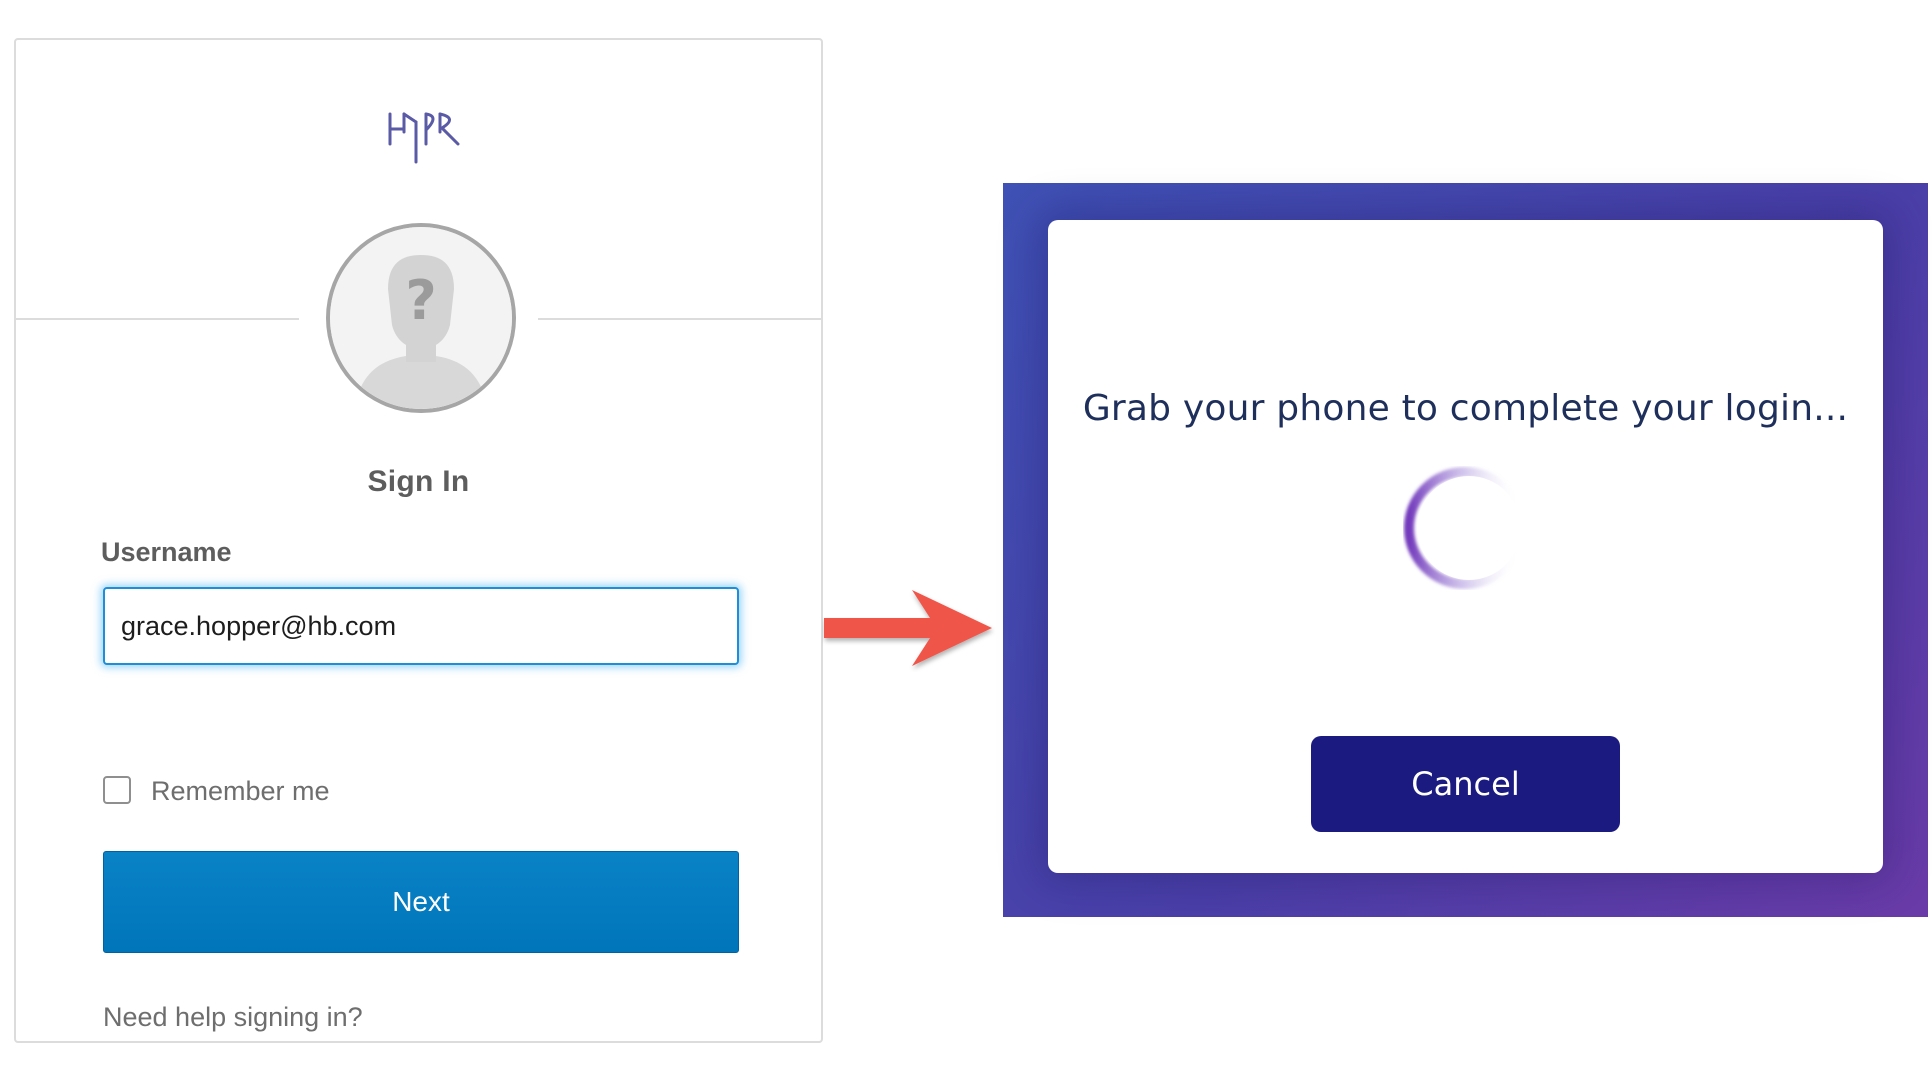 The image size is (1932, 1068). I want to click on next-button: Next, so click(421, 902).